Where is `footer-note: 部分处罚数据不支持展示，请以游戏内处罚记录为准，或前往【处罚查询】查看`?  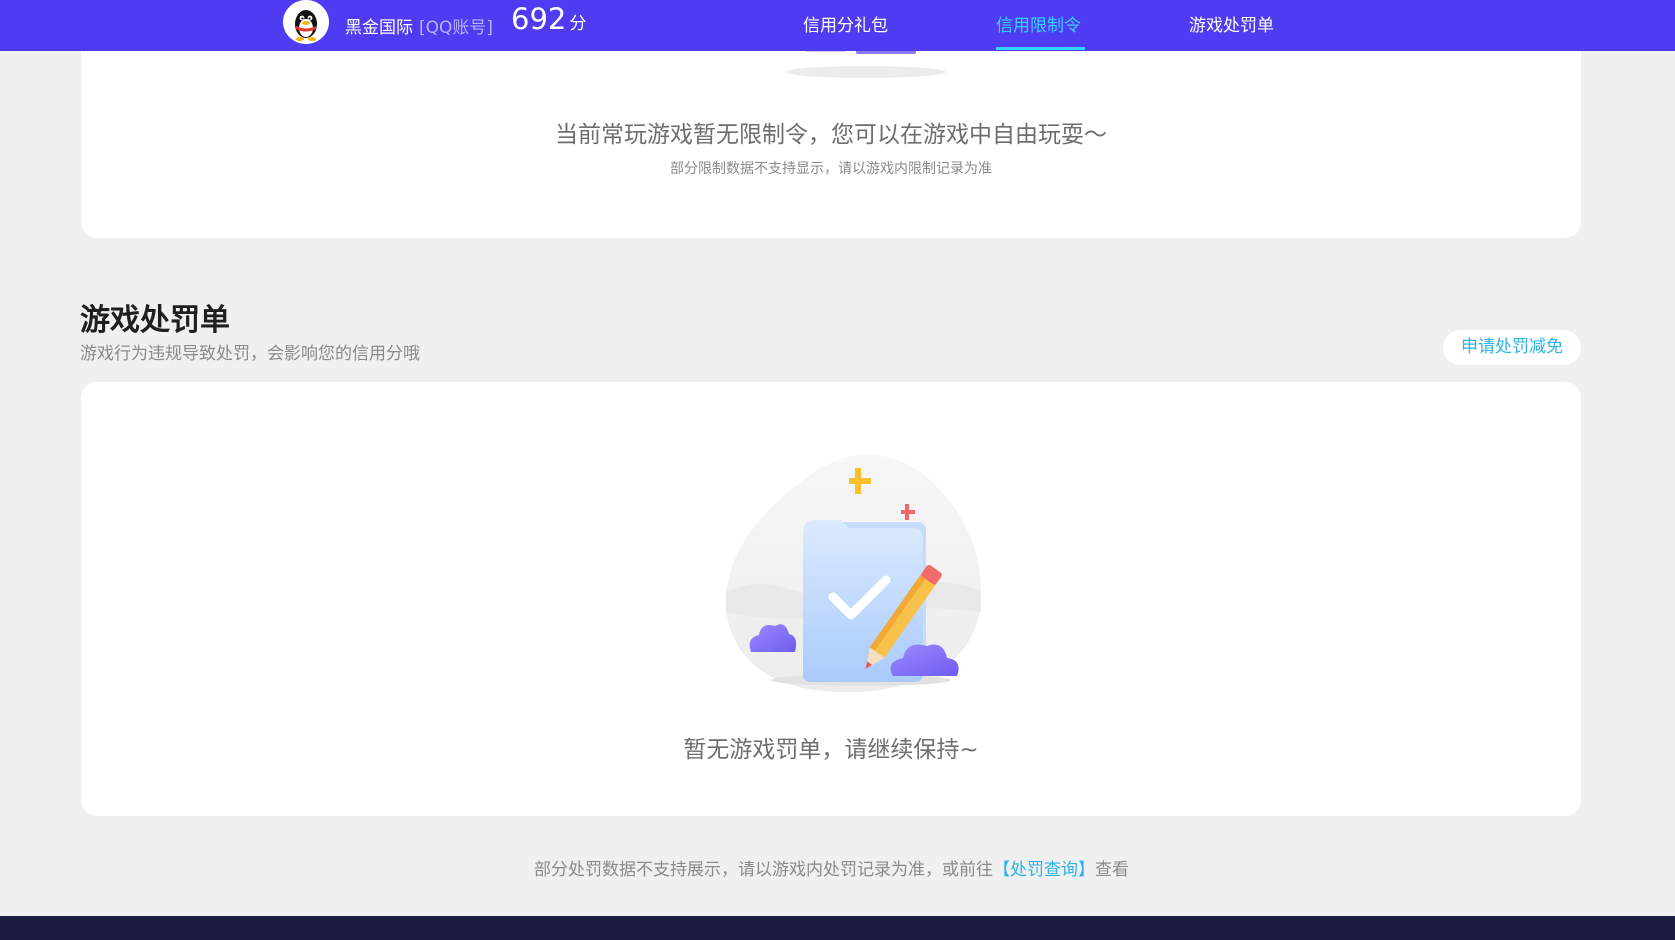 footer-note: 部分处罚数据不支持展示，请以游戏内处罚记录为准，或前往【处罚查询】查看 is located at coordinates (831, 867).